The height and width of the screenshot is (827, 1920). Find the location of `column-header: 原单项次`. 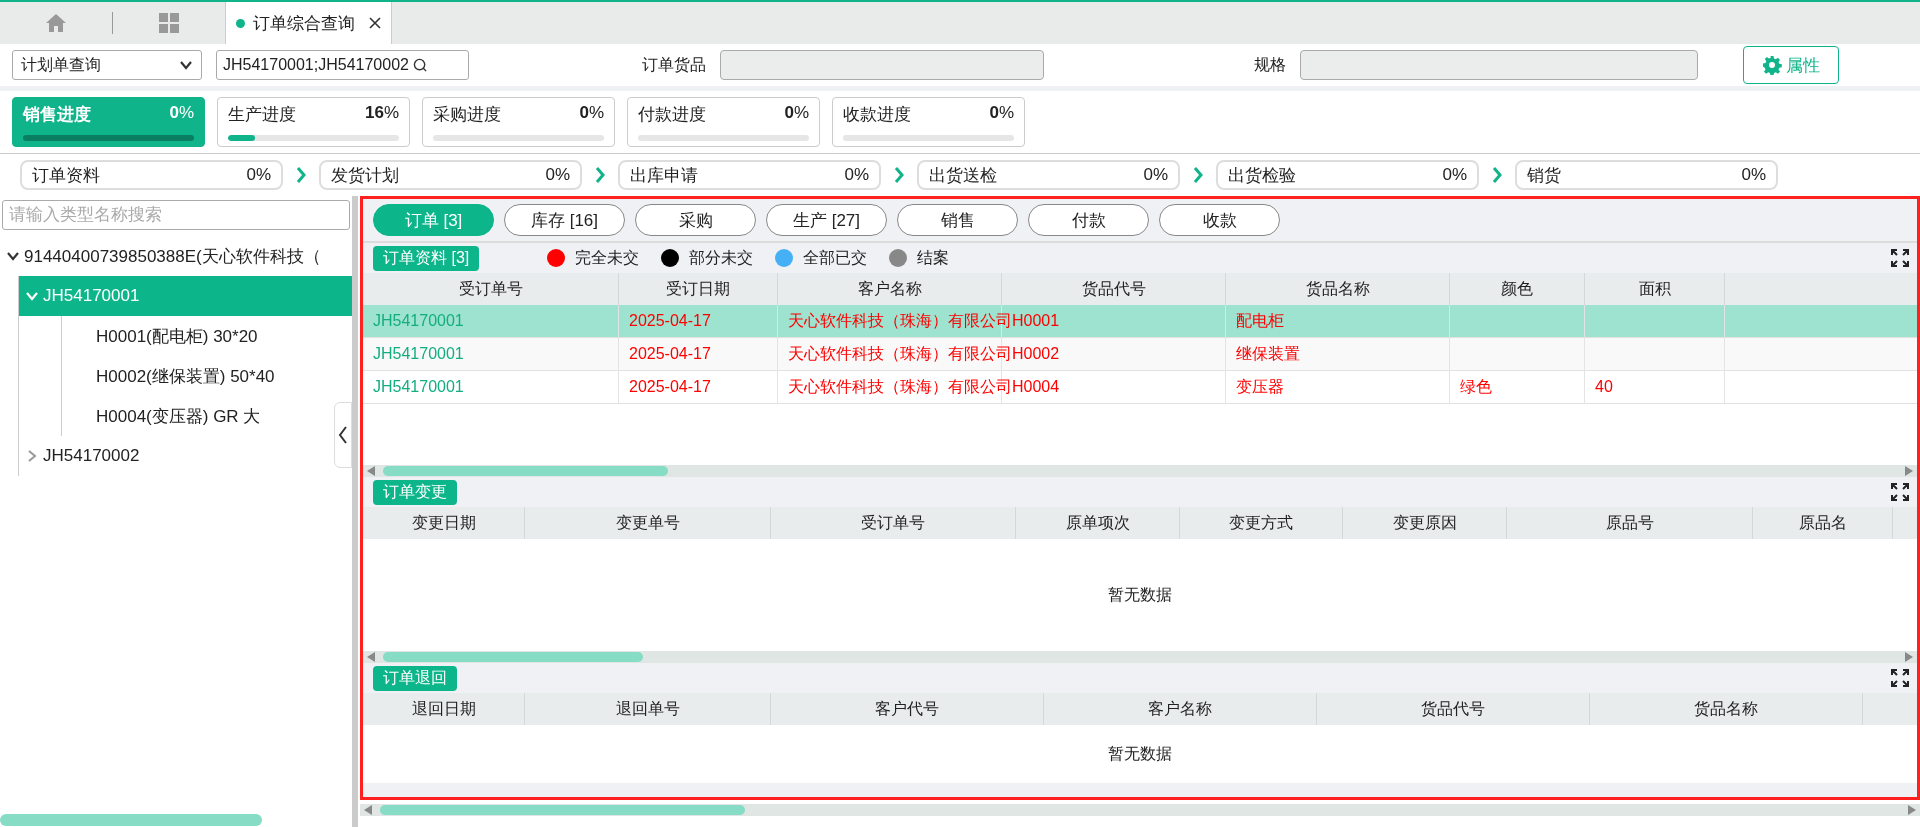

column-header: 原单项次 is located at coordinates (1098, 523).